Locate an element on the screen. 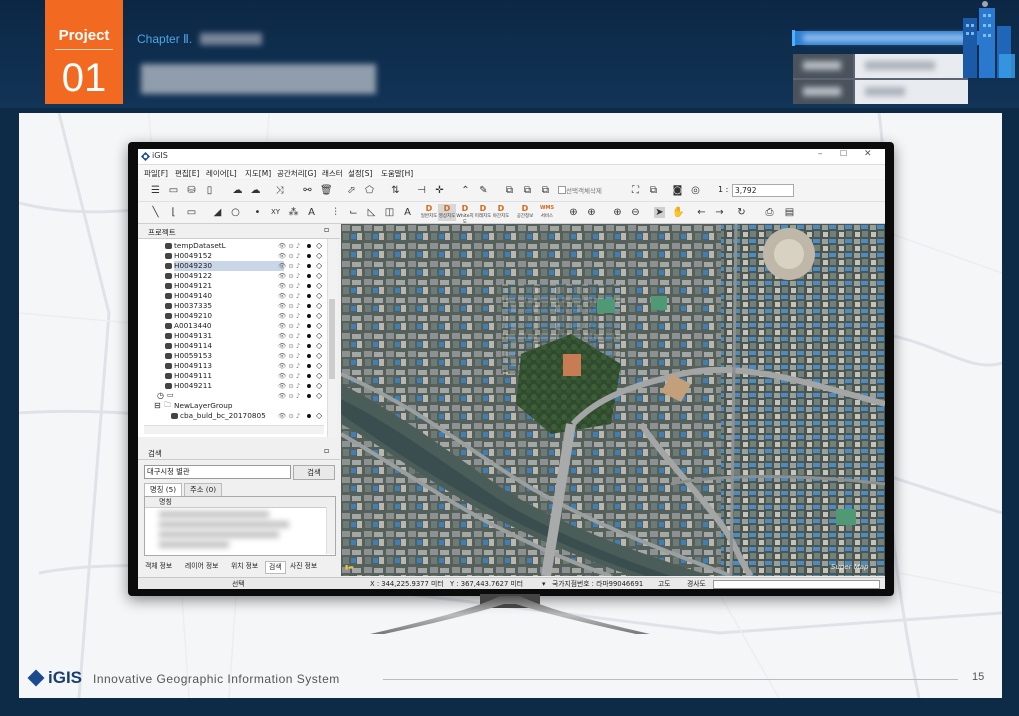 Image resolution: width=1019 pixels, height=716 pixels. gps-icon: ⊕ is located at coordinates (573, 212).